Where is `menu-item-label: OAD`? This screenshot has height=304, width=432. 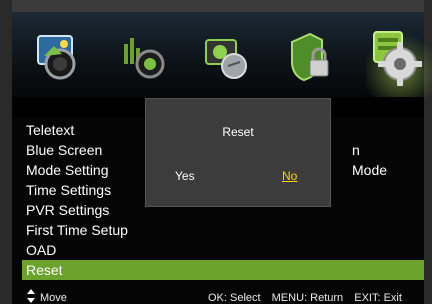
menu-item-label: OAD is located at coordinates (41, 250).